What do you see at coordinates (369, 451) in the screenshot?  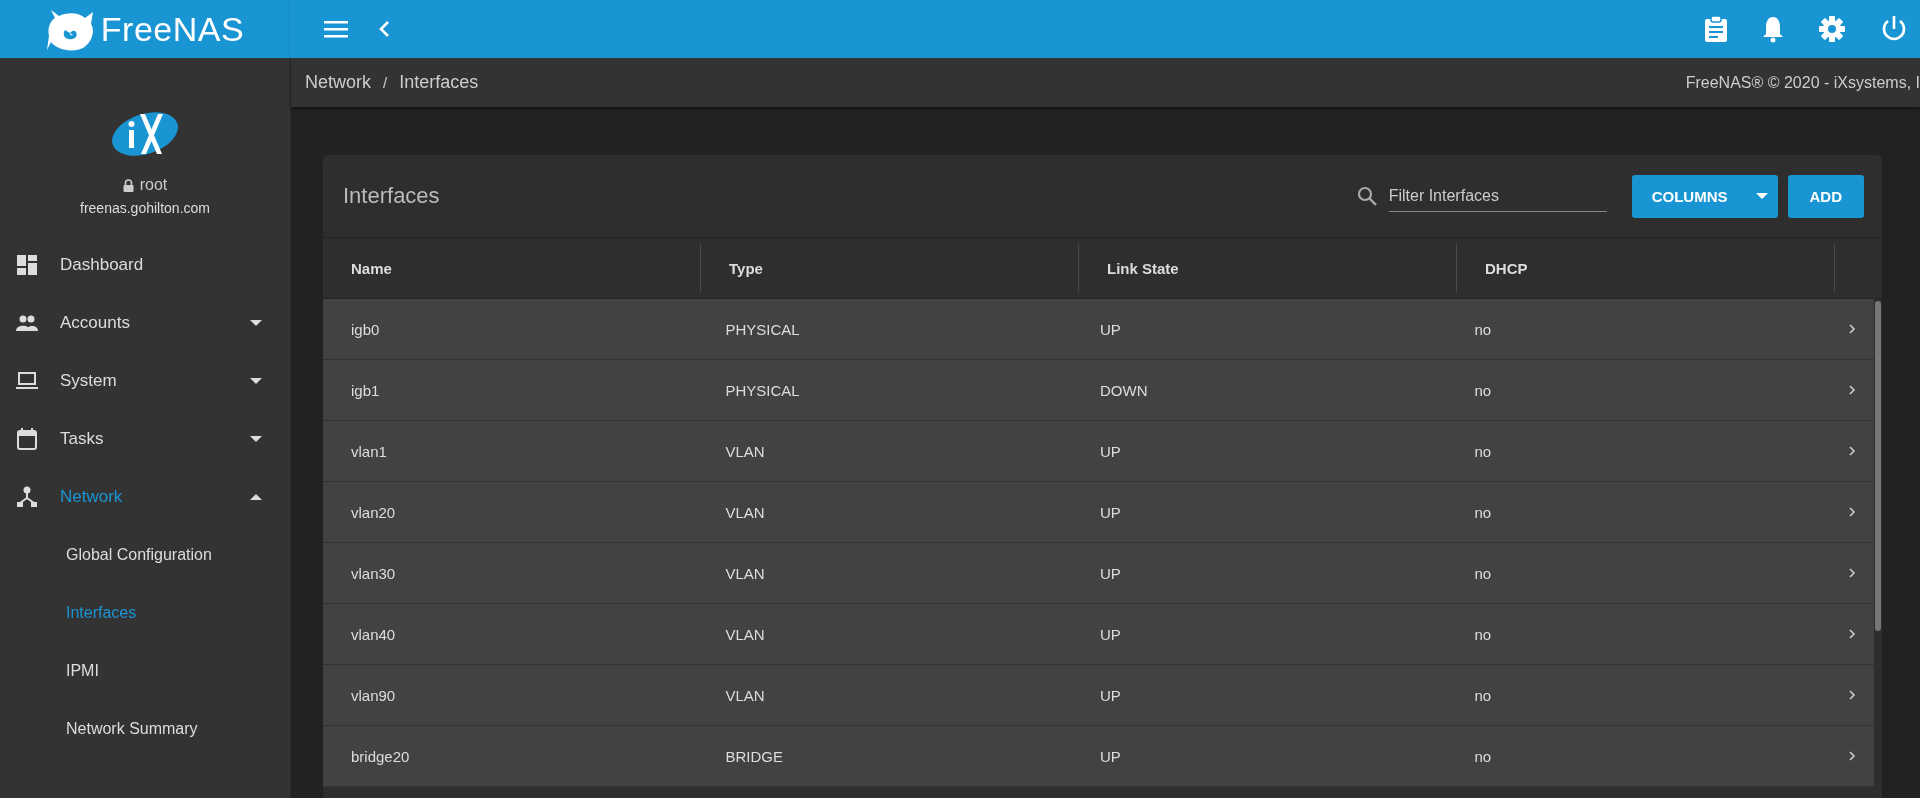 I see `table-cell-text: vlan1` at bounding box center [369, 451].